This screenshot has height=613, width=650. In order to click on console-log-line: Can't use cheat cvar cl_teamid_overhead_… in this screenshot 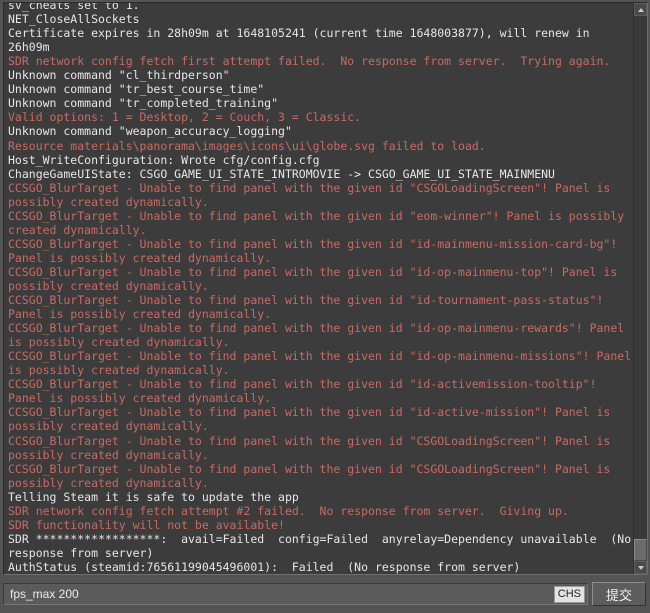, I will do `click(74, 8)`.